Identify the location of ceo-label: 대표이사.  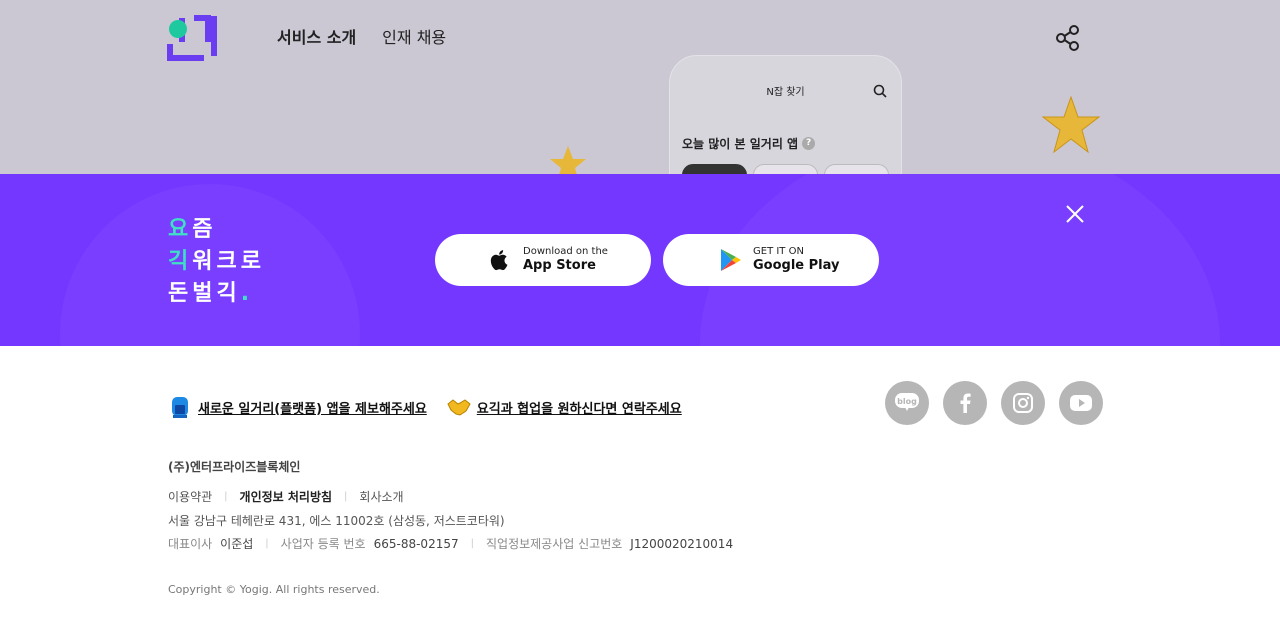
(190, 544).